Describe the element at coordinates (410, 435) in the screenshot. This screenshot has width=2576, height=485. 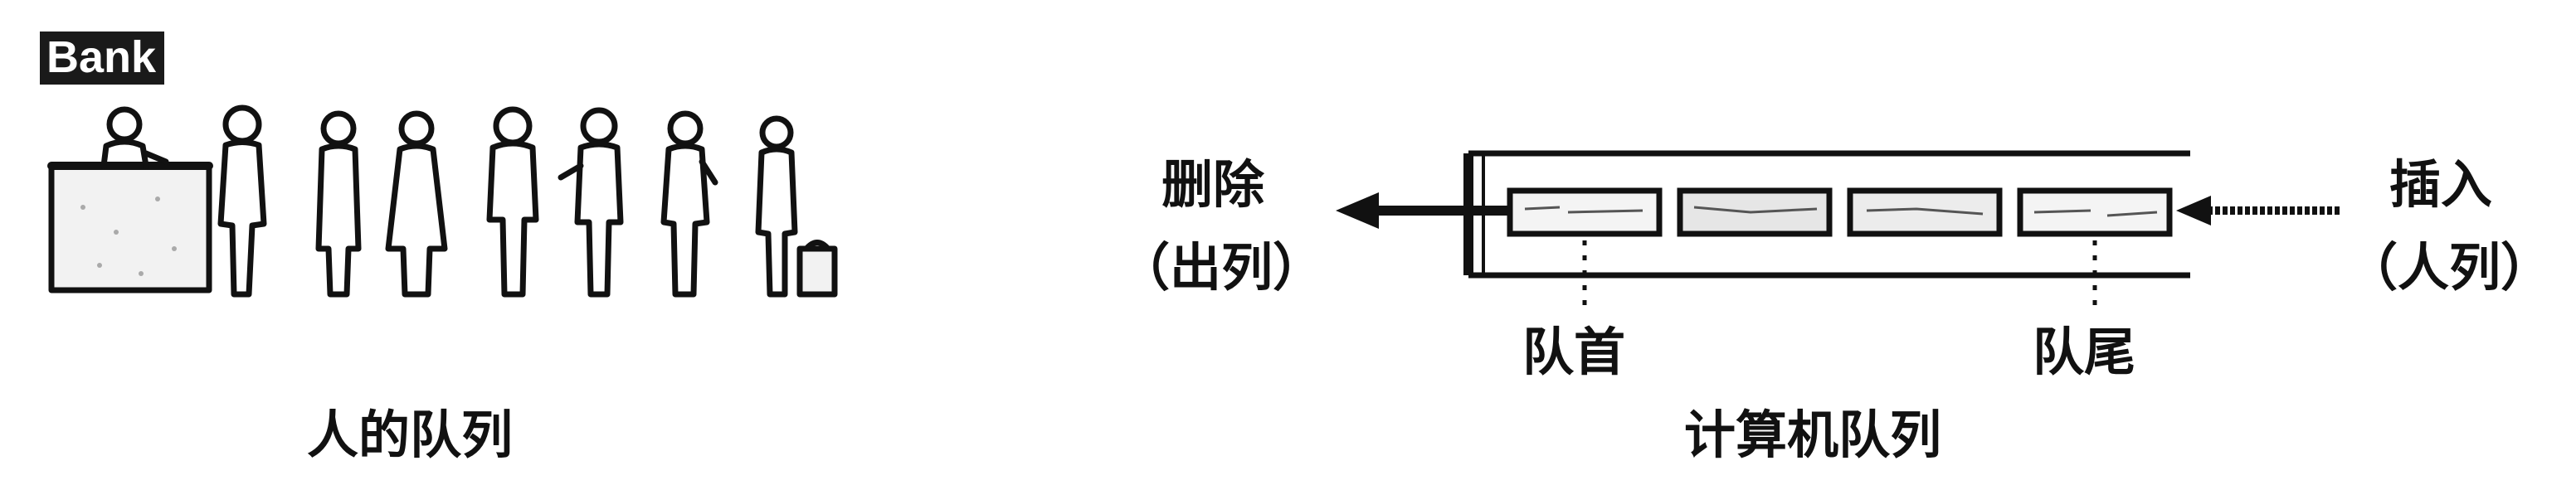
I see `human-queue-caption: 人的队列` at that location.